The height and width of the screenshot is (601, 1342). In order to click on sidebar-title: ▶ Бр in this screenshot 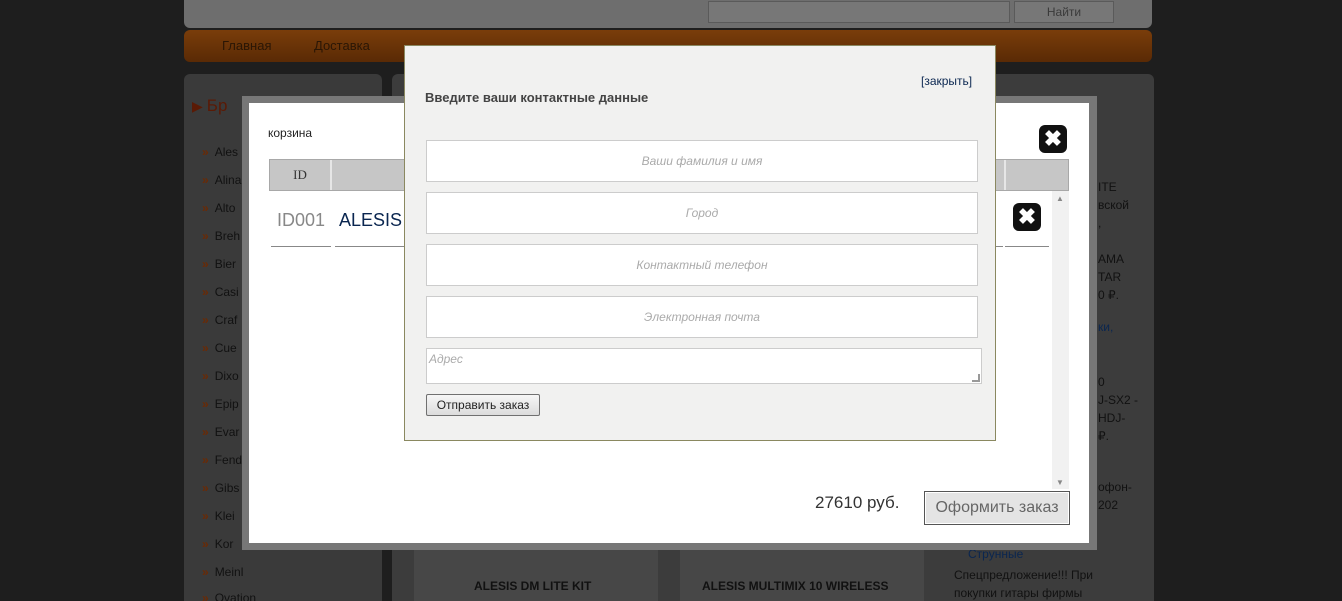, I will do `click(210, 105)`.